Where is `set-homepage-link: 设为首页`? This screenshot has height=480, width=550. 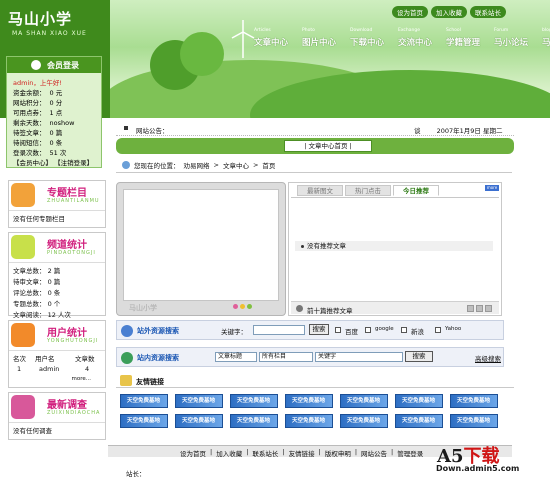 set-homepage-link: 设为首页 is located at coordinates (410, 12).